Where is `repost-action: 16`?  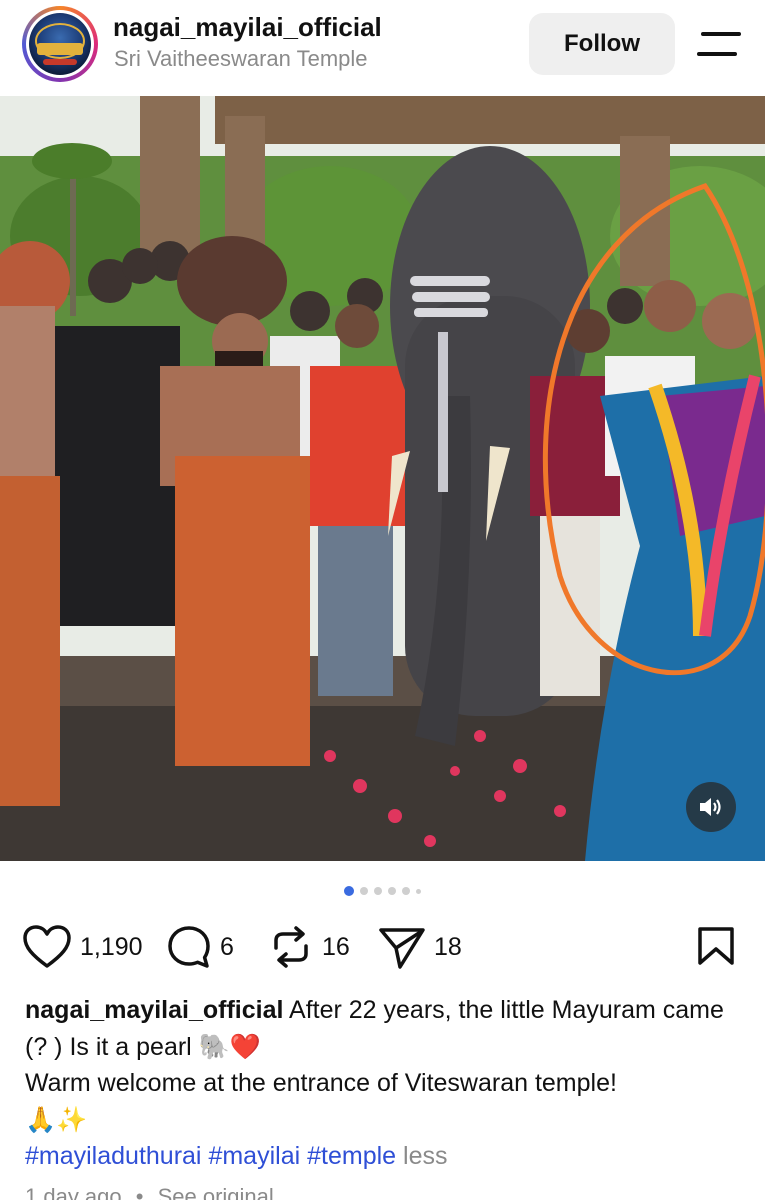
repost-action: 16 is located at coordinates (309, 947).